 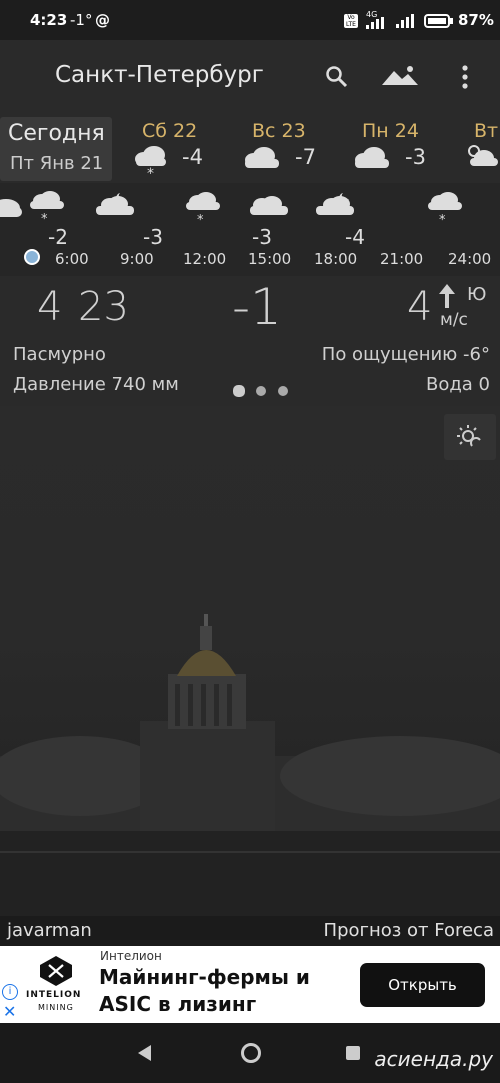 I want to click on city-title: Санкт-Петербург, so click(x=159, y=75).